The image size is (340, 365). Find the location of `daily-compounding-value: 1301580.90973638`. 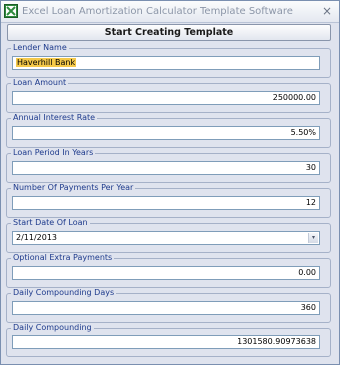

daily-compounding-value: 1301580.90973638 is located at coordinates (276, 341).